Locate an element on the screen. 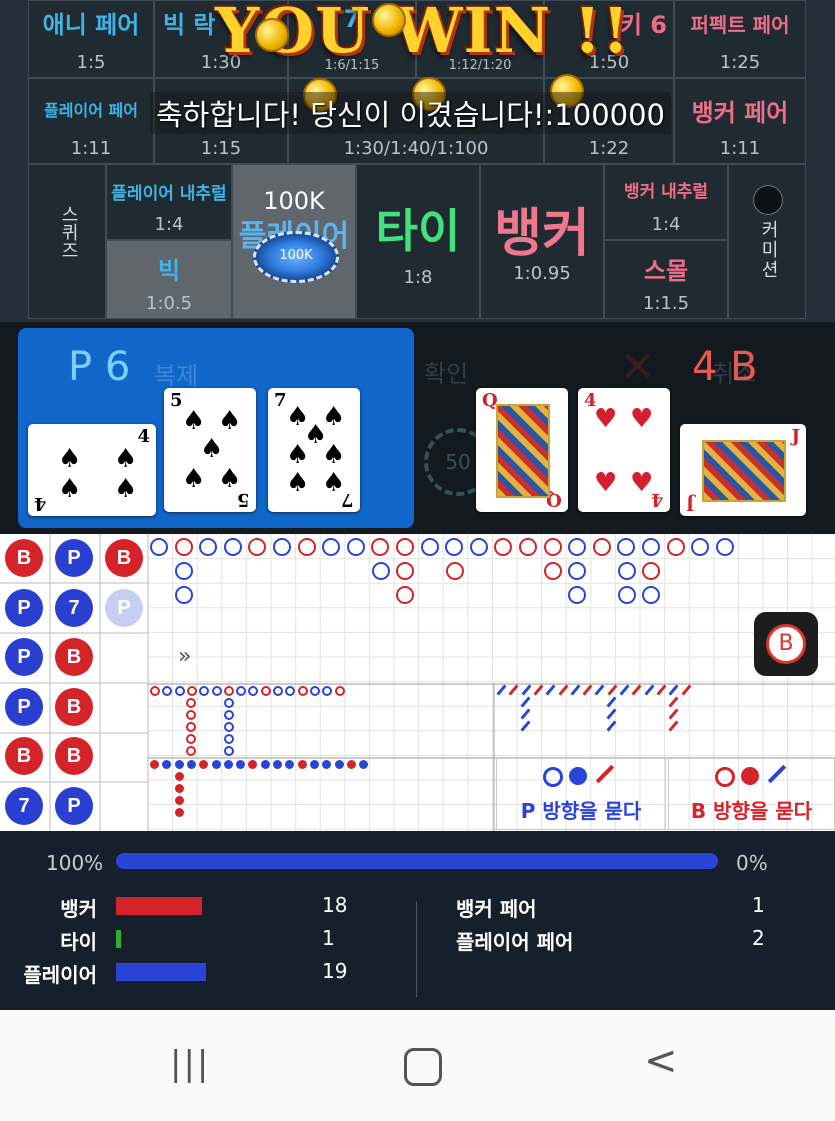 The width and height of the screenshot is (835, 1121). b-swap-icon: B is located at coordinates (786, 644).